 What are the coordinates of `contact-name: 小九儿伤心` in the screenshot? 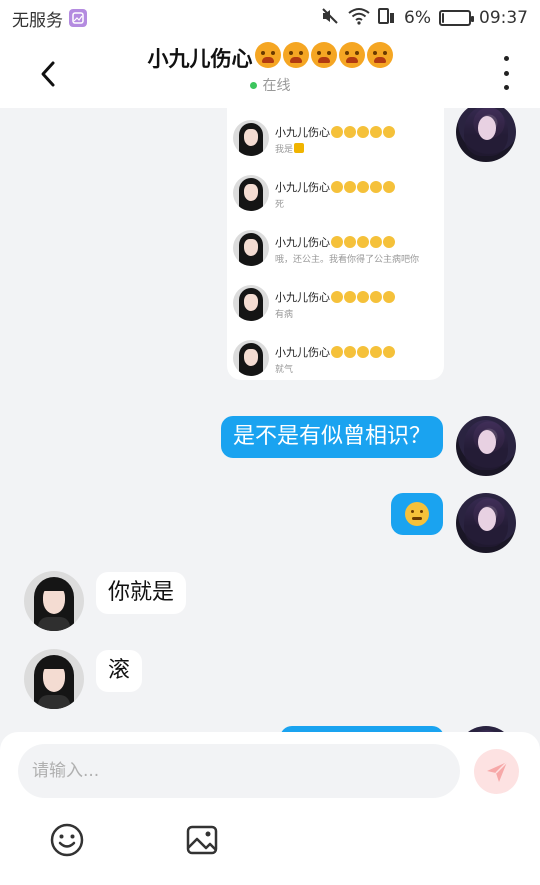 It's located at (200, 58).